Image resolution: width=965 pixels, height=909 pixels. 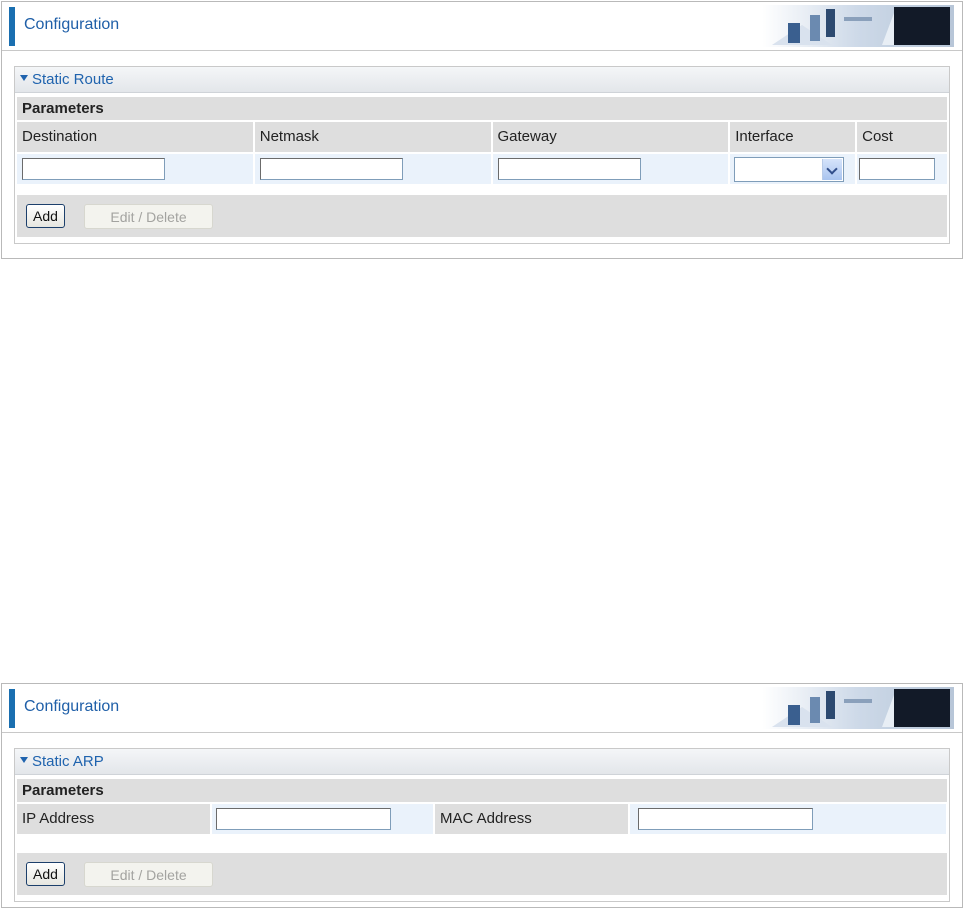 What do you see at coordinates (303, 819) in the screenshot?
I see `ip-address-input` at bounding box center [303, 819].